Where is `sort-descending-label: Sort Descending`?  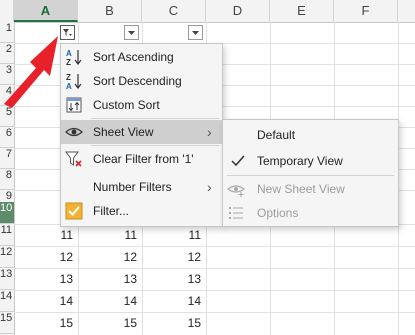
sort-descending-label: Sort Descending is located at coordinates (137, 81).